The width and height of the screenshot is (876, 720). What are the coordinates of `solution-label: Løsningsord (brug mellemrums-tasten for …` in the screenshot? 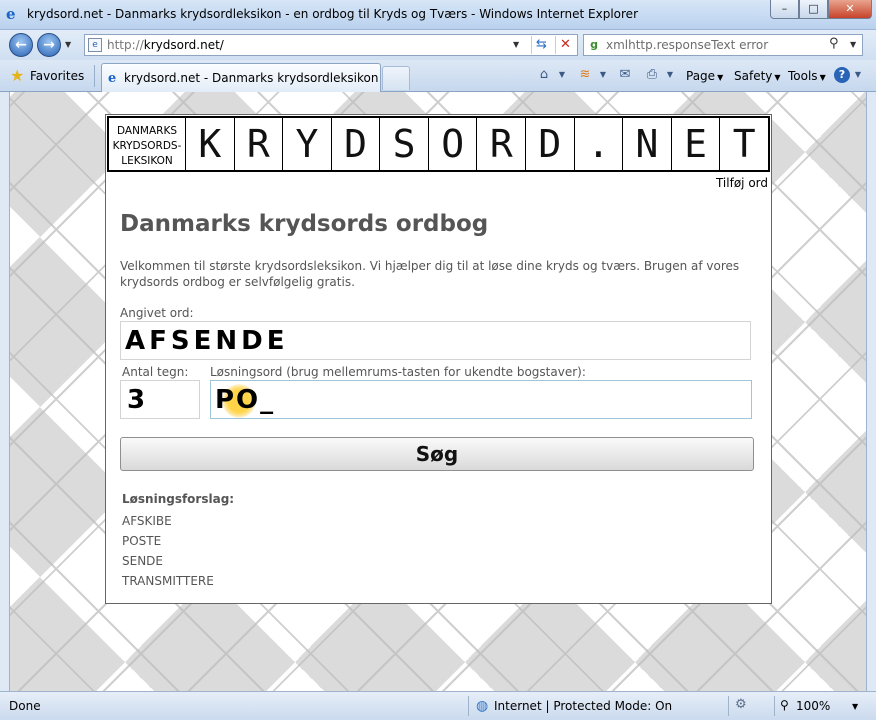 It's located at (398, 372).